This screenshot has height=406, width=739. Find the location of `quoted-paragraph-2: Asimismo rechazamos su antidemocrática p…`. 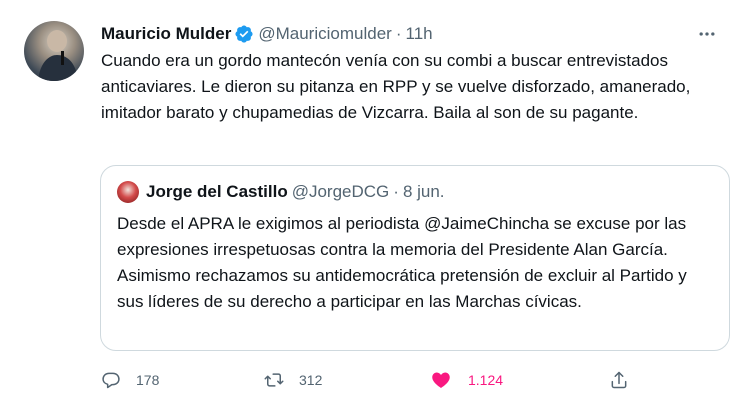

quoted-paragraph-2: Asimismo rechazamos su antidemocrática p… is located at coordinates (402, 288).